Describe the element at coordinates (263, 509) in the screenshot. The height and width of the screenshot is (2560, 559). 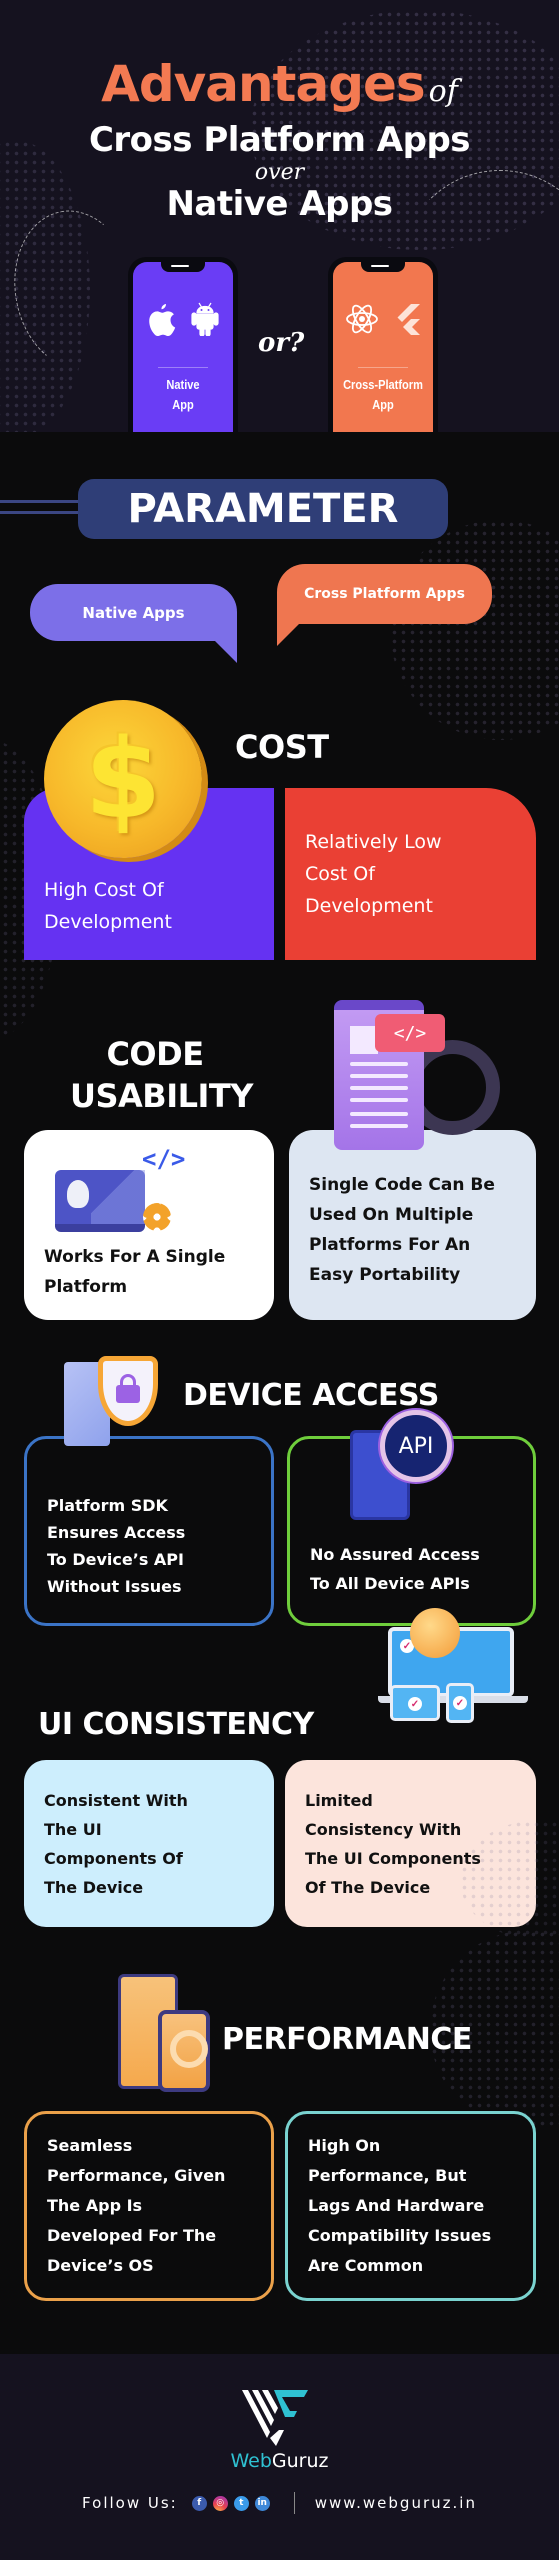
I see `parameter-heading: PARAMETER` at that location.